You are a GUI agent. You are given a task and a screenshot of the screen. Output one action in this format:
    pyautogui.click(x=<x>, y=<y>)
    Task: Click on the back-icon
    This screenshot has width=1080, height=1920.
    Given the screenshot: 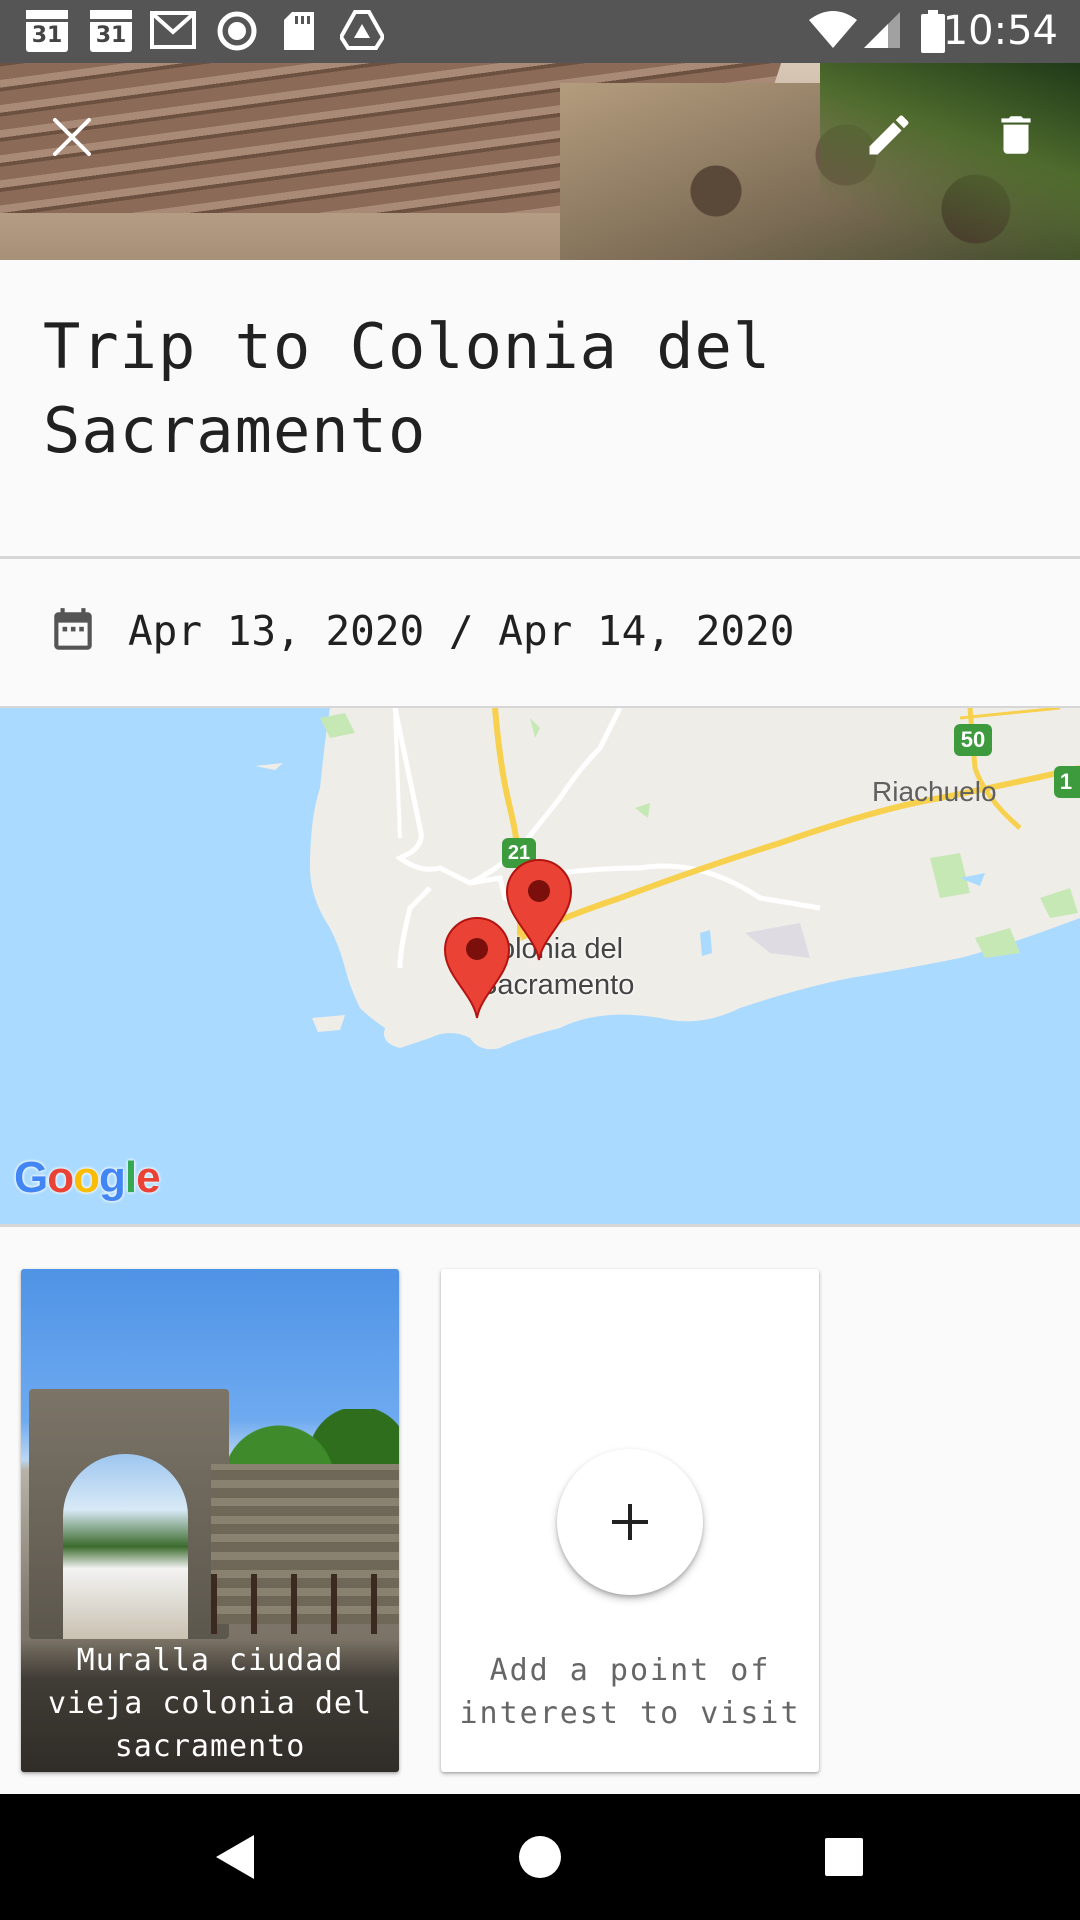 What is the action you would take?
    pyautogui.click(x=235, y=1857)
    